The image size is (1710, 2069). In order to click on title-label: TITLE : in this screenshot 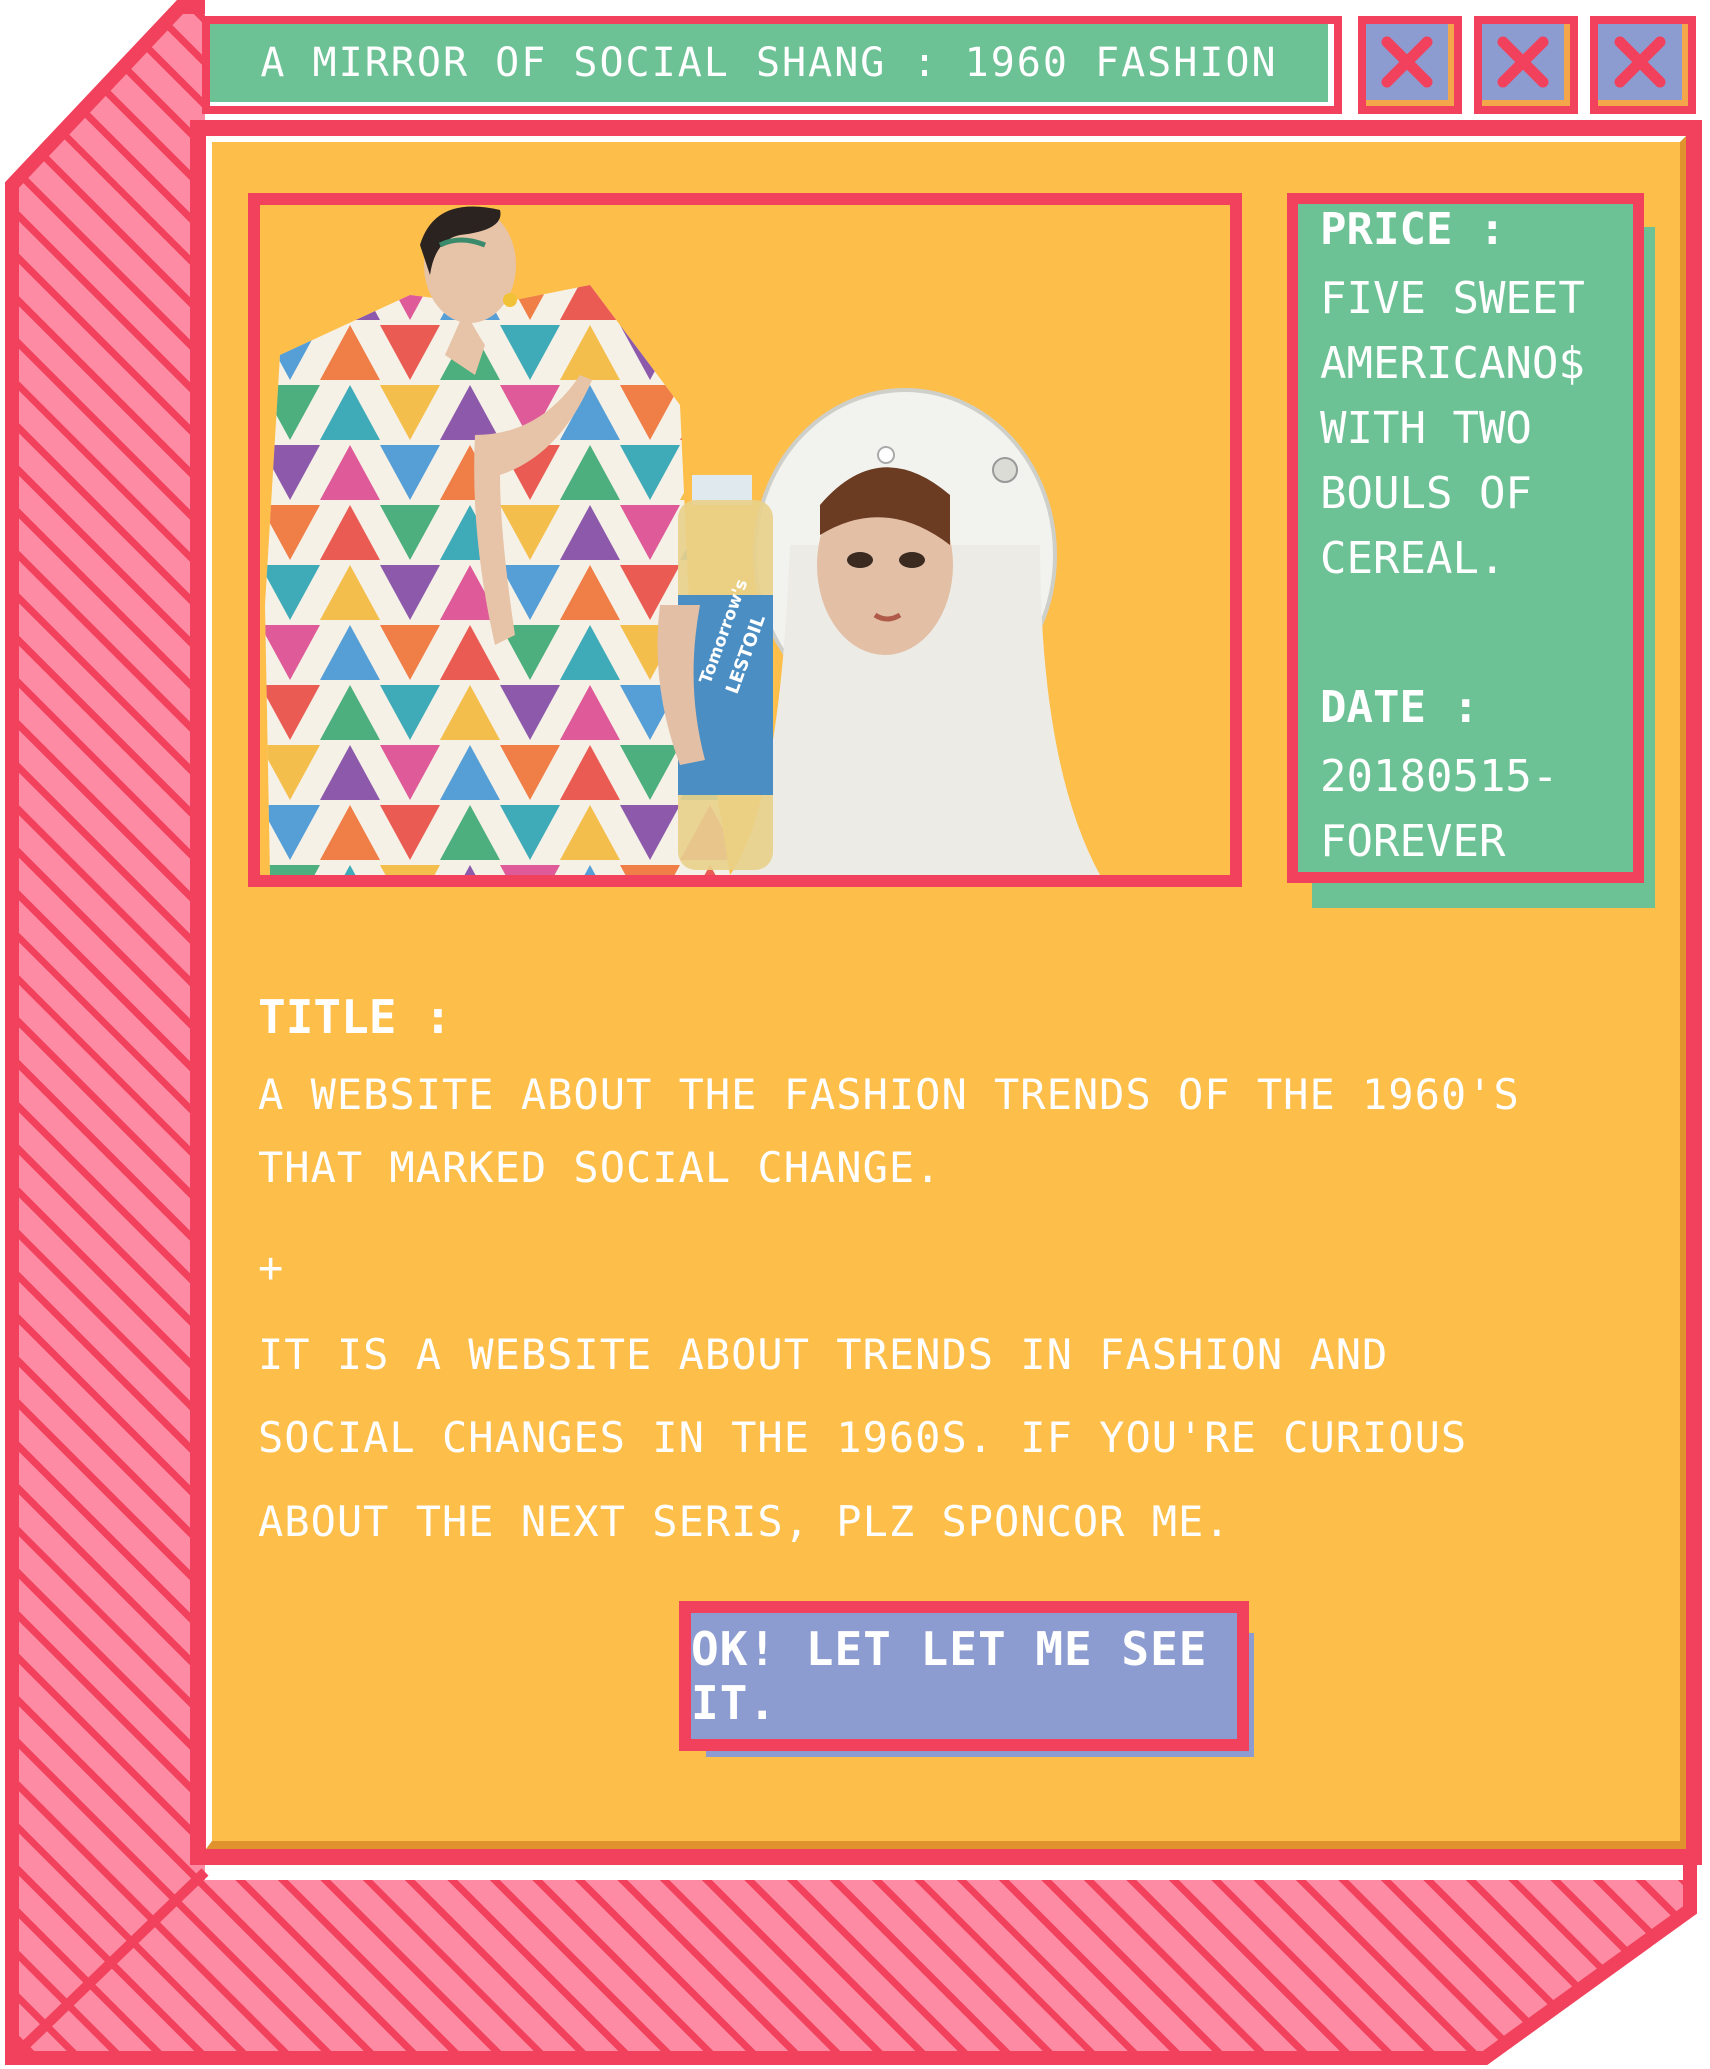, I will do `click(355, 1017)`.